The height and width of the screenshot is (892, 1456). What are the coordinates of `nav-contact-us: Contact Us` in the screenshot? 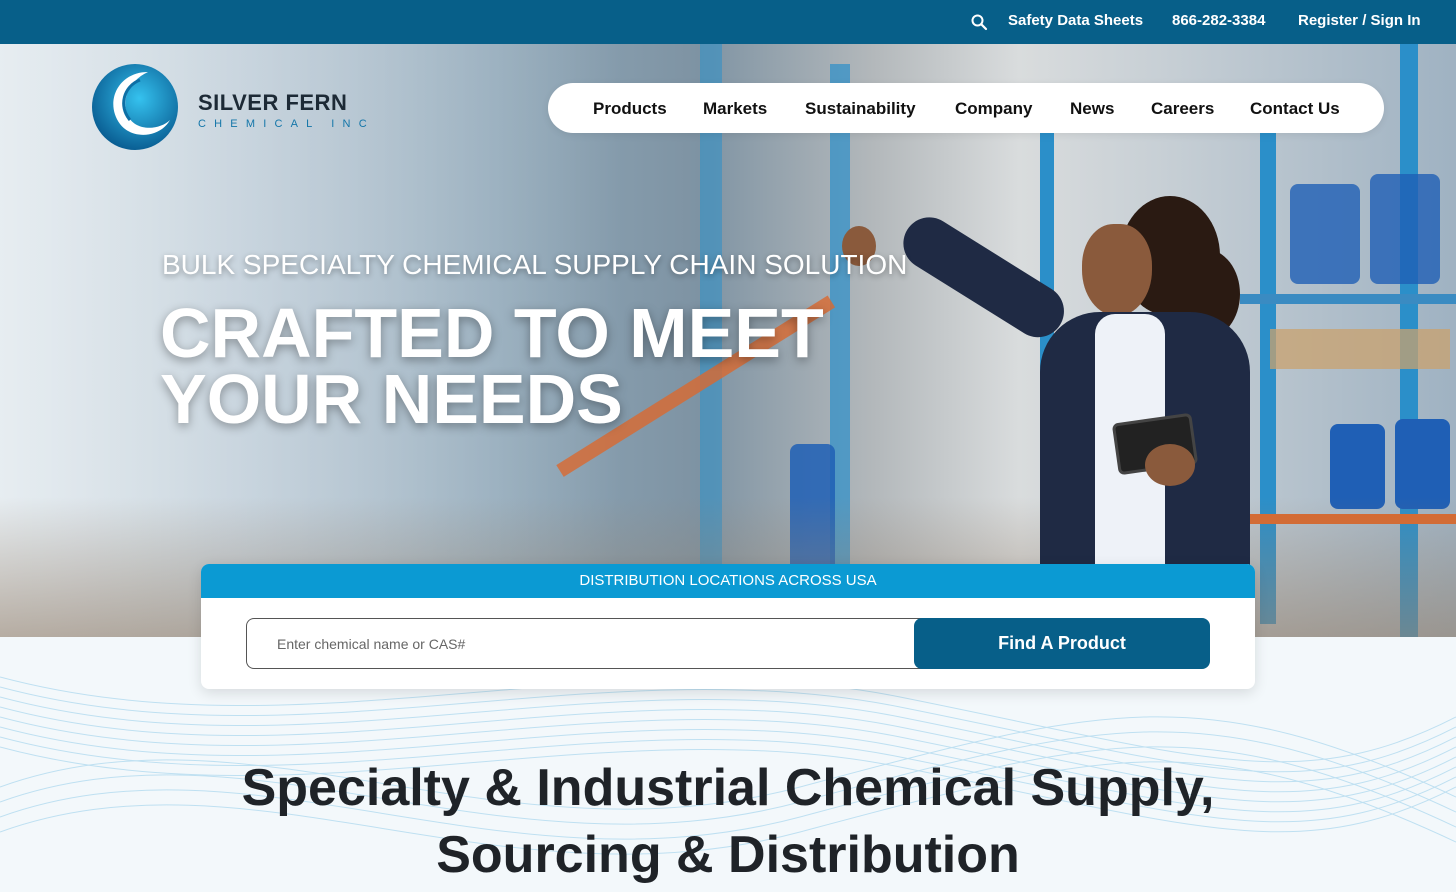 It's located at (1295, 109).